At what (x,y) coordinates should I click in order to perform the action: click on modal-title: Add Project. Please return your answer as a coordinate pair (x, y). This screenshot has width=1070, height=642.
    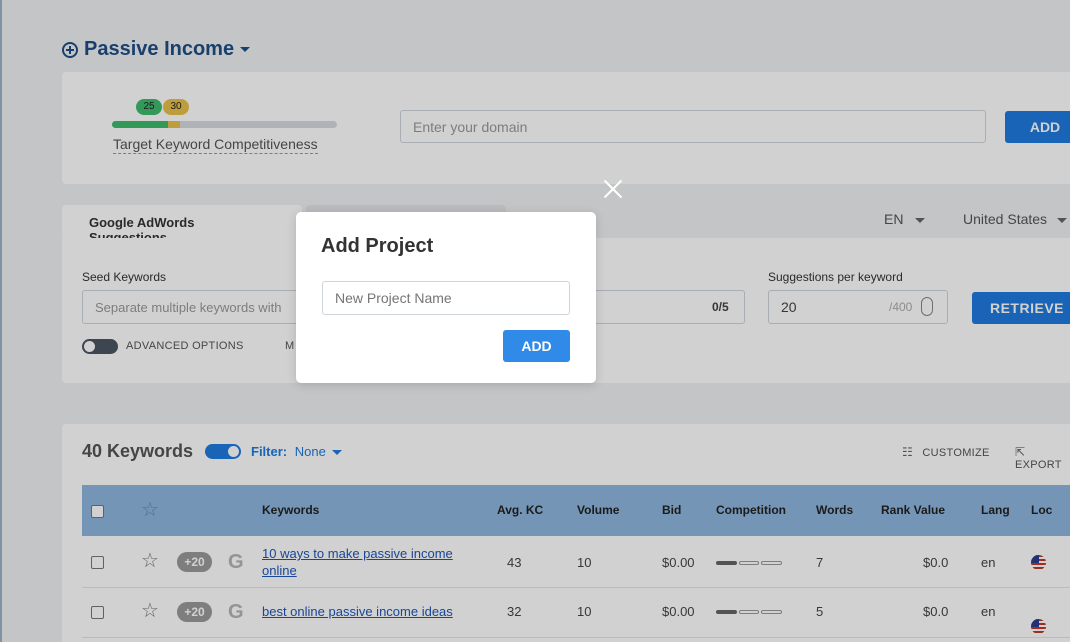
    Looking at the image, I should click on (377, 246).